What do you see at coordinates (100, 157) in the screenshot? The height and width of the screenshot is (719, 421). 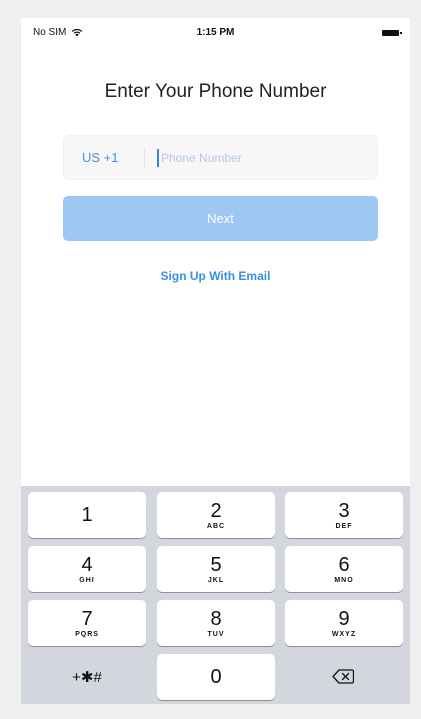 I see `country-code-selector: US +1` at bounding box center [100, 157].